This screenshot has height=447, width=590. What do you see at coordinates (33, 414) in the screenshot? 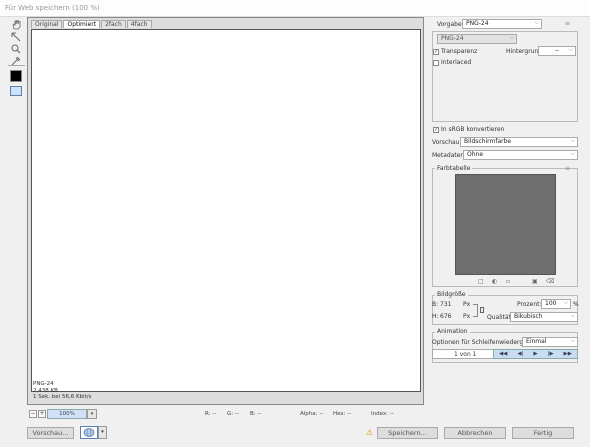
I see `zoom-out-button: −` at bounding box center [33, 414].